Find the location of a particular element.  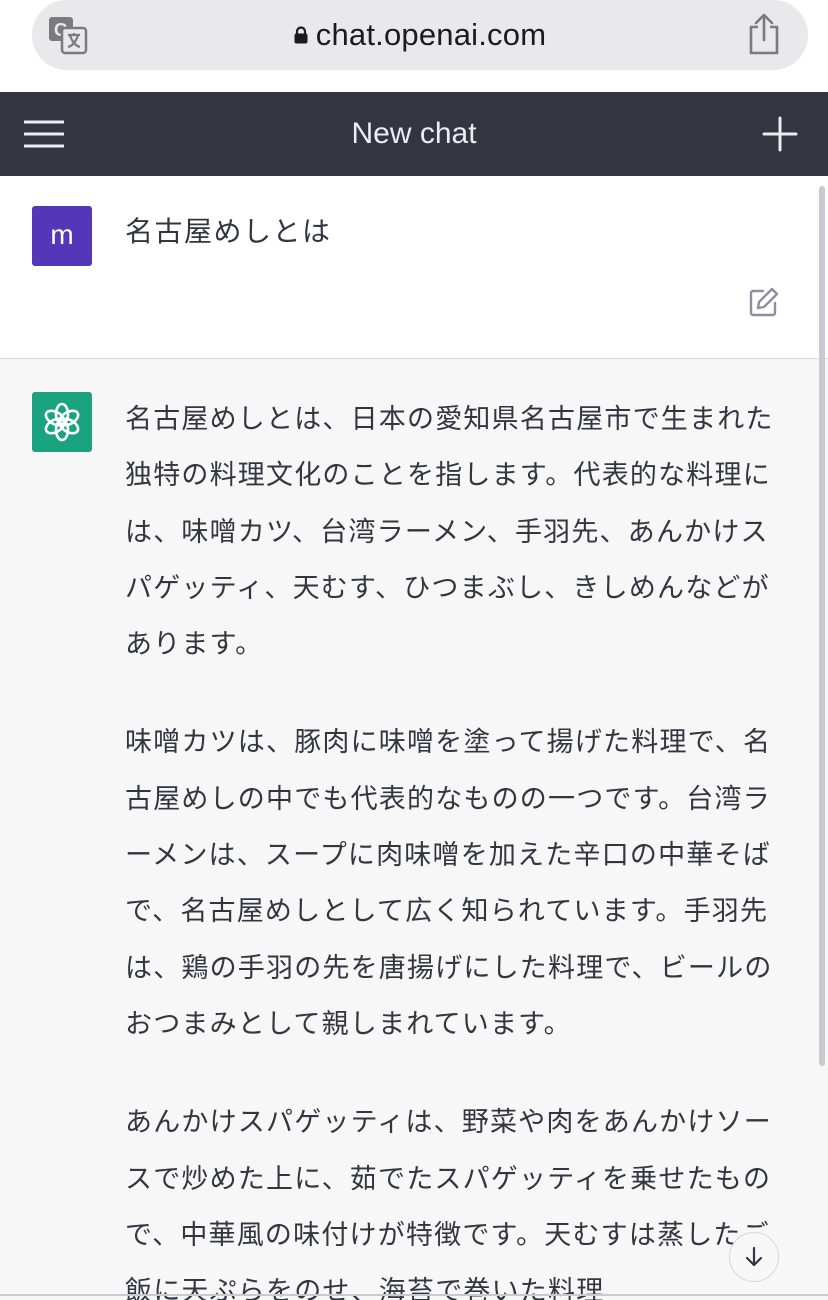

address-bar: G chat.openai.com is located at coordinates (420, 35).